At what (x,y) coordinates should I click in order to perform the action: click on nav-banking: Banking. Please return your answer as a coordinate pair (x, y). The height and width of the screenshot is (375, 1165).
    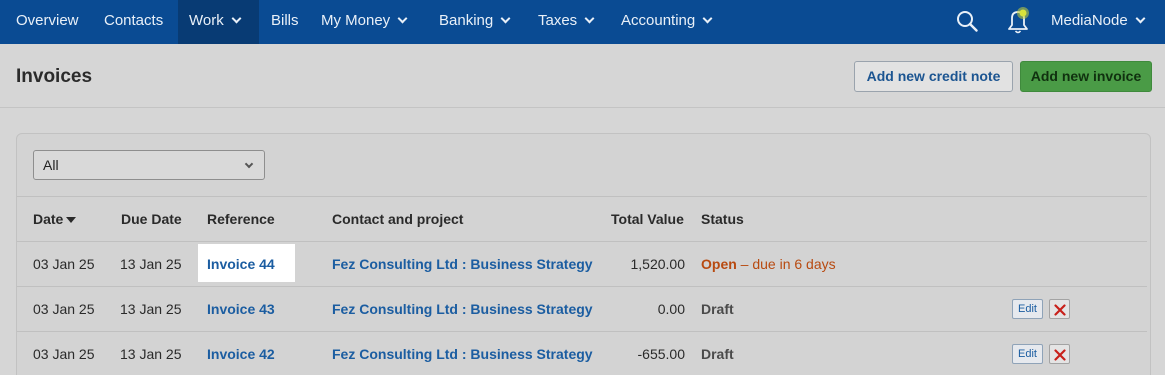
    Looking at the image, I should click on (475, 22).